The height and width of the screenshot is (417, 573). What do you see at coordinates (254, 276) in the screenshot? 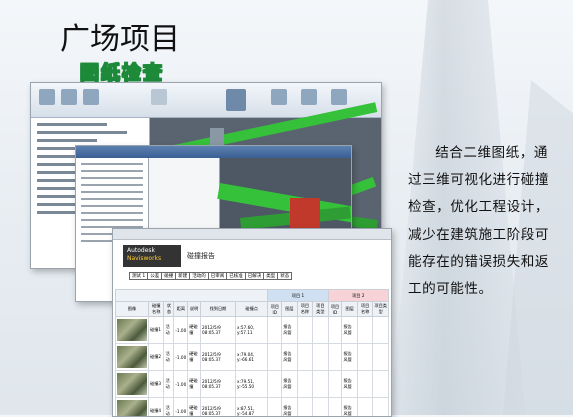
I see `summary-cell: 已解决` at bounding box center [254, 276].